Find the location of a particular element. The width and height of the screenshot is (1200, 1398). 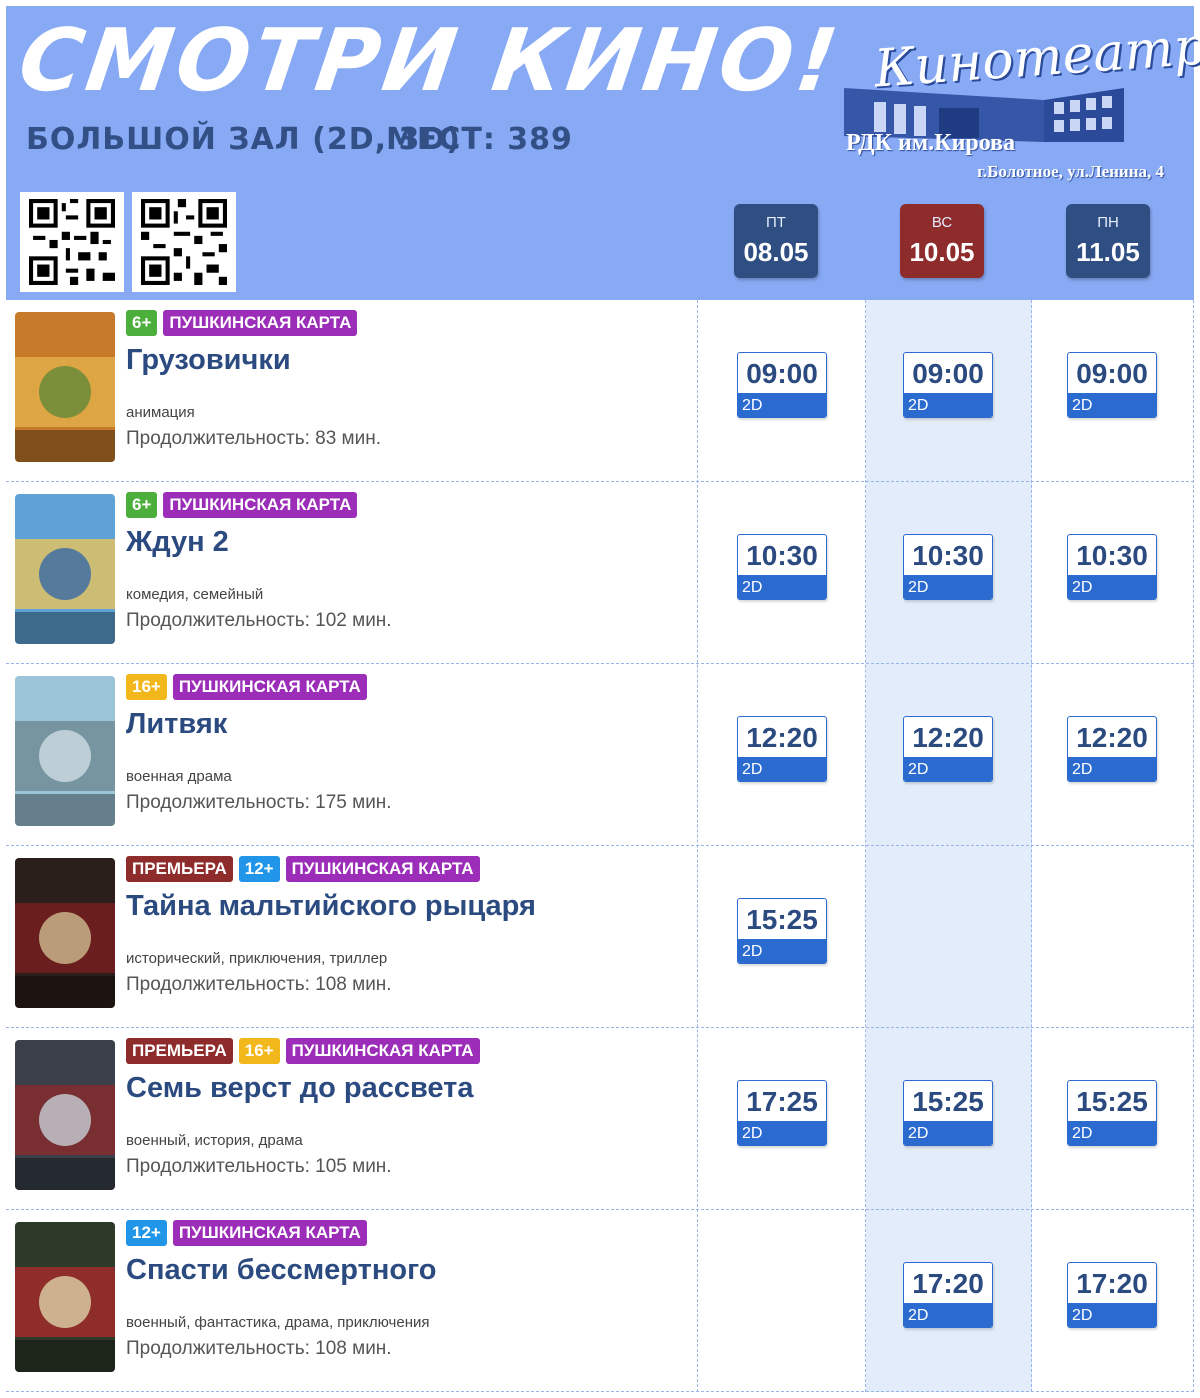

movie-genre: военная драма is located at coordinates (179, 776).